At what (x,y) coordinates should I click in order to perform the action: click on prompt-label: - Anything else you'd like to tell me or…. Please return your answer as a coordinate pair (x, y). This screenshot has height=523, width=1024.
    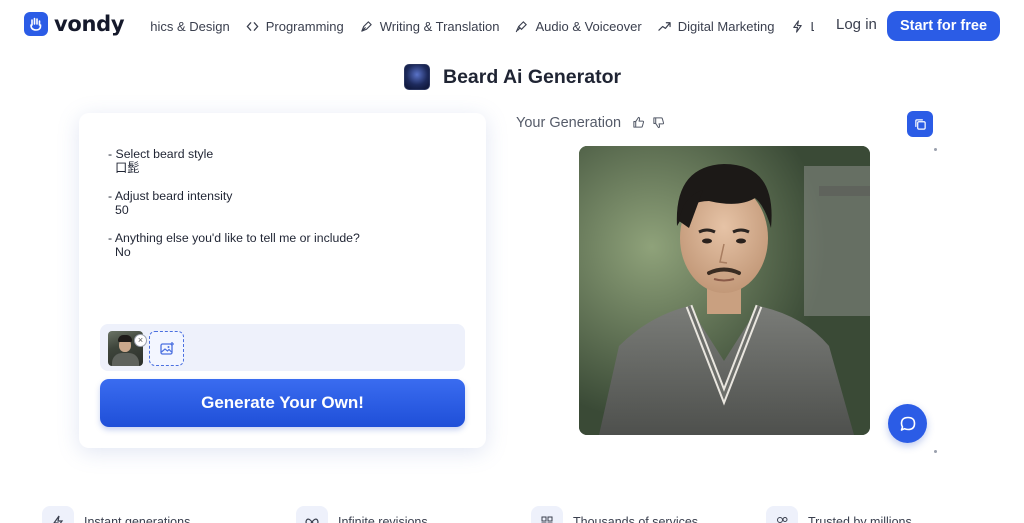
    Looking at the image, I should click on (234, 238).